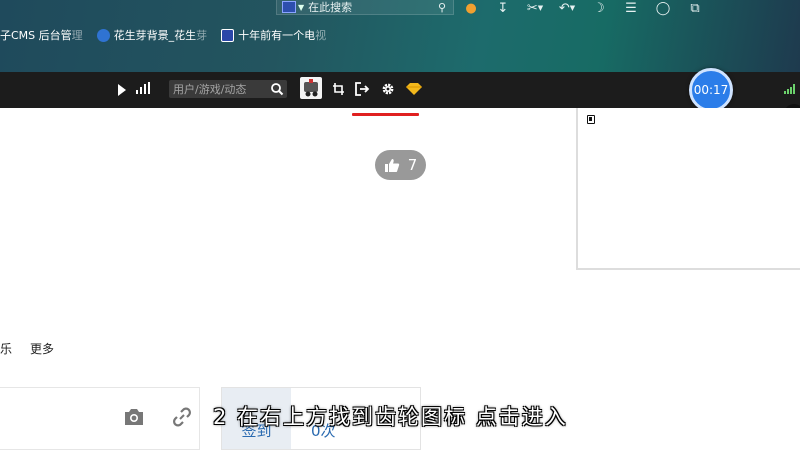 The width and height of the screenshot is (800, 450). I want to click on gear-icon, so click(388, 89).